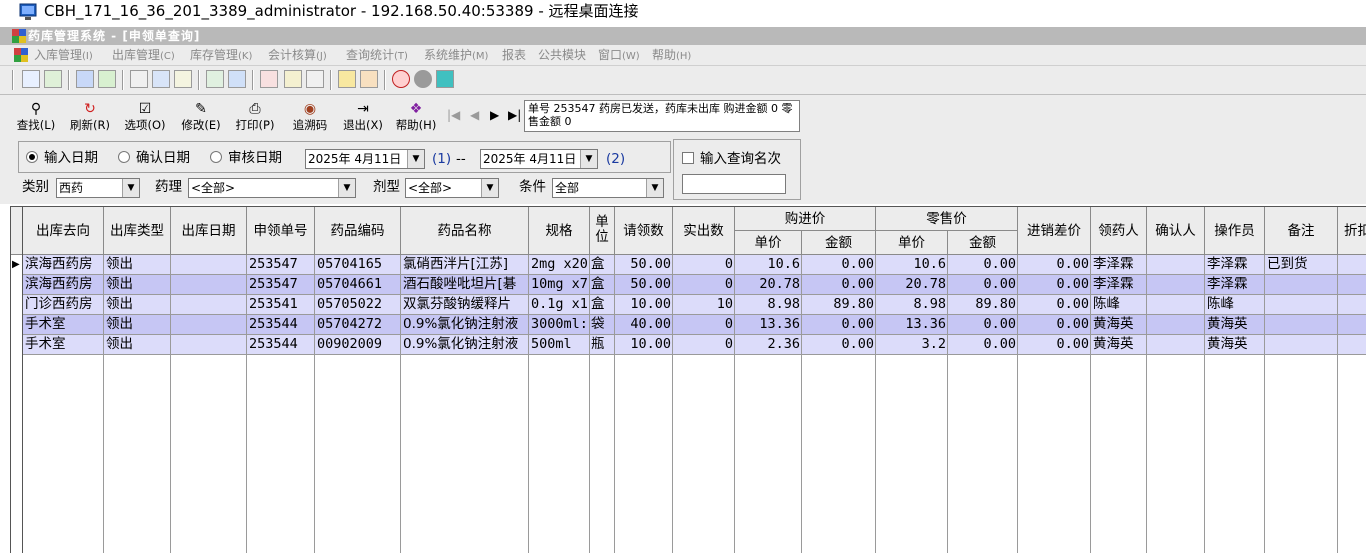 This screenshot has width=1366, height=553. What do you see at coordinates (358, 285) in the screenshot?
I see `cell-code: 05704661` at bounding box center [358, 285].